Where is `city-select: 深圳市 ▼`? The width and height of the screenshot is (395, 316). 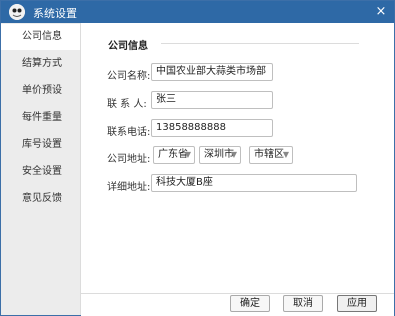 city-select: 深圳市 ▼ is located at coordinates (220, 155).